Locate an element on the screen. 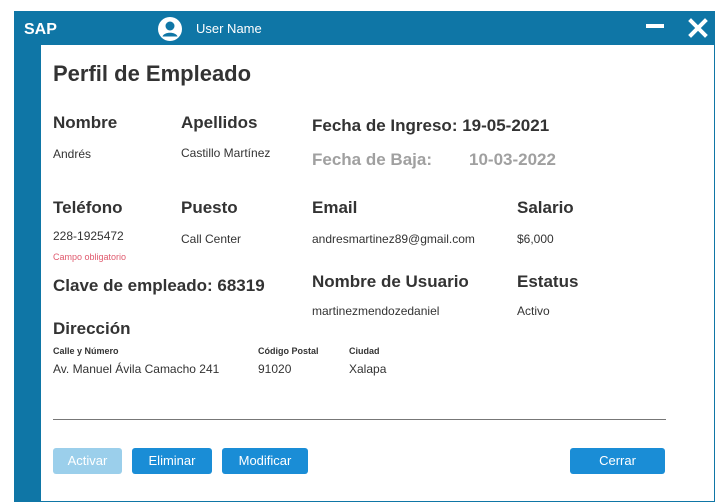  apellidos-value: Castillo Martínez is located at coordinates (226, 153).